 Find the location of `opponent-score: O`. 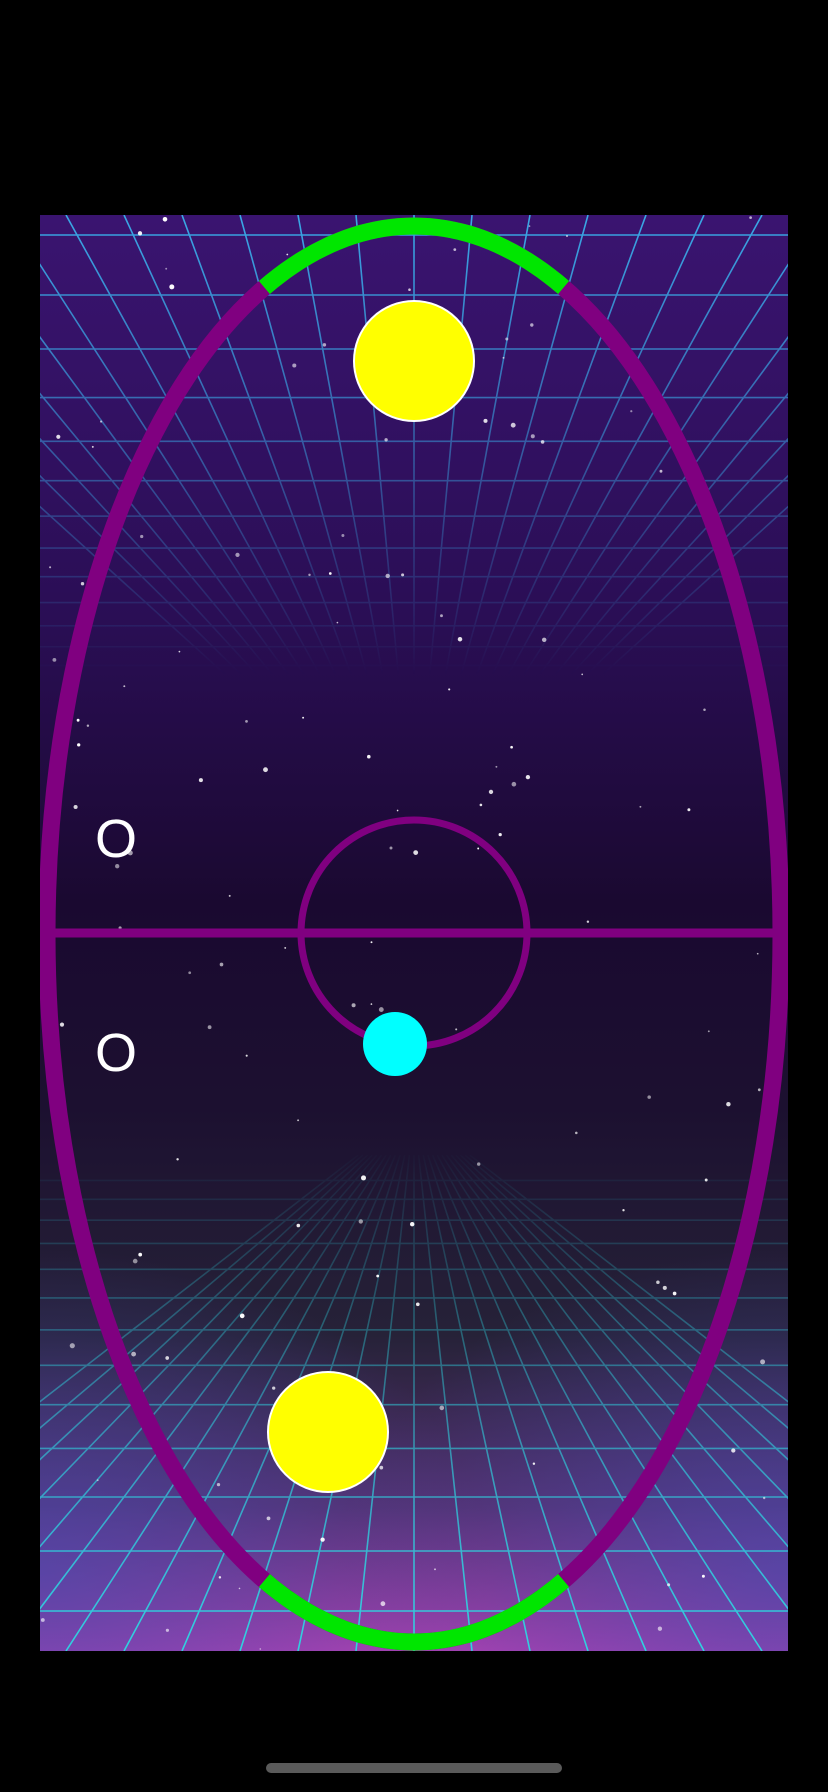

opponent-score: O is located at coordinates (115, 839).